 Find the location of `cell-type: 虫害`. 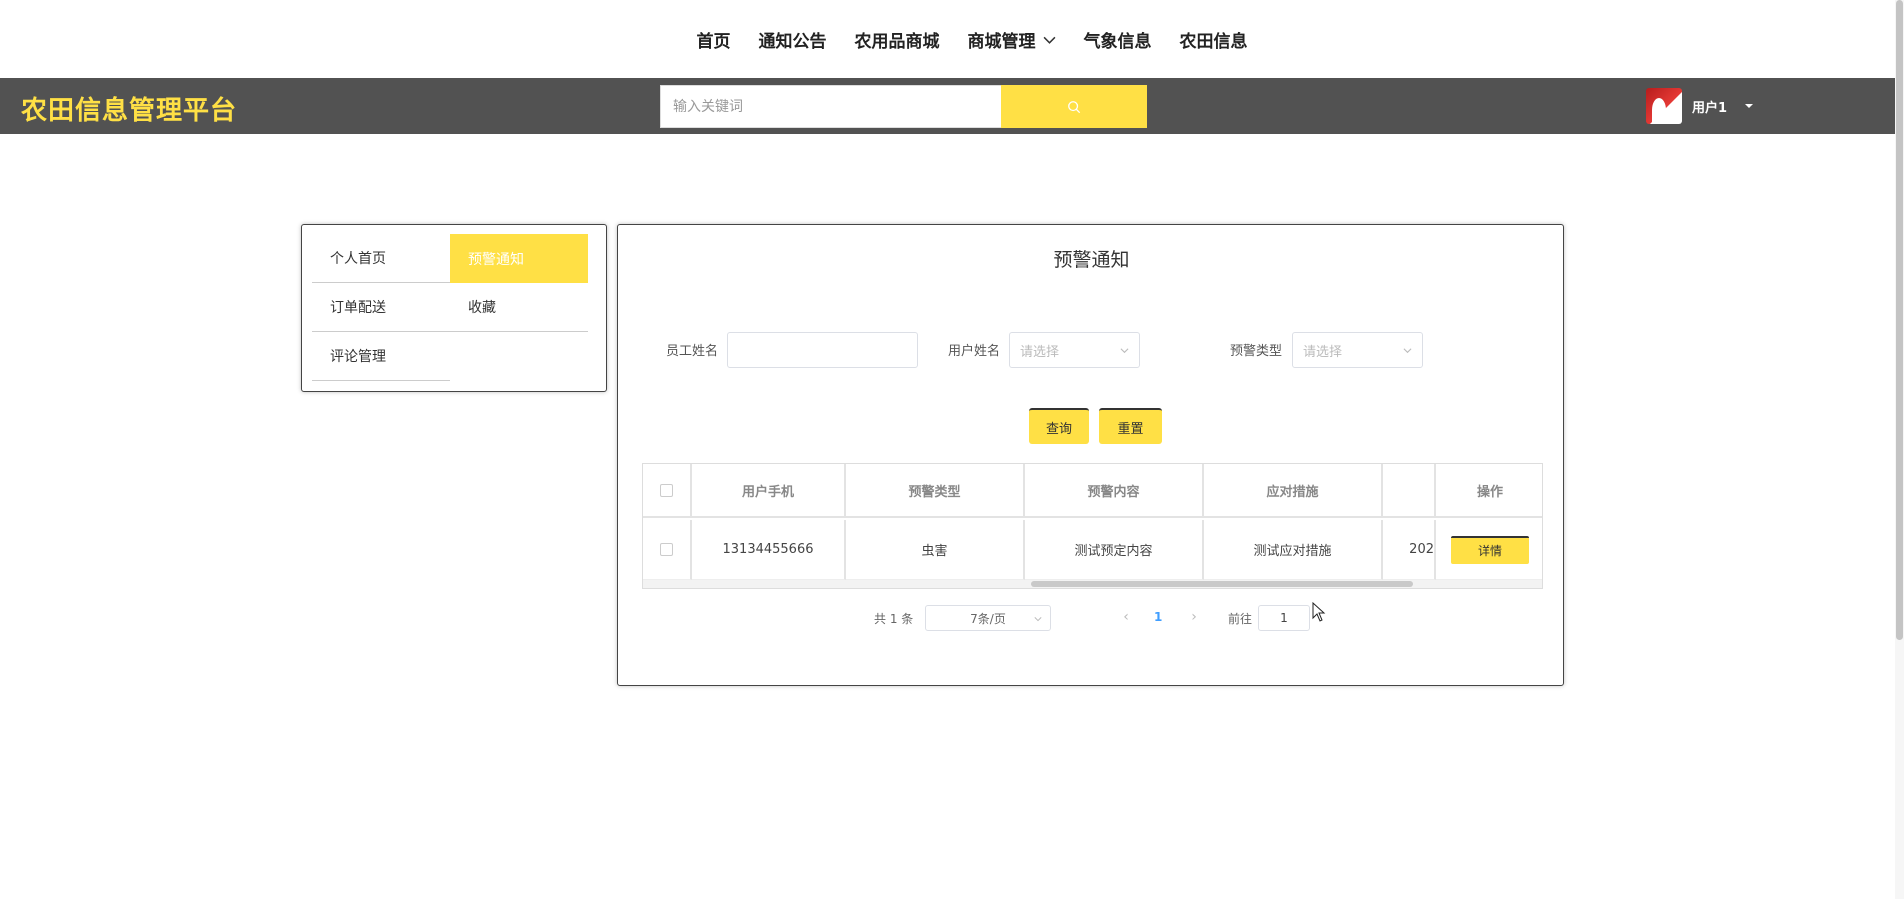

cell-type: 虫害 is located at coordinates (935, 550).